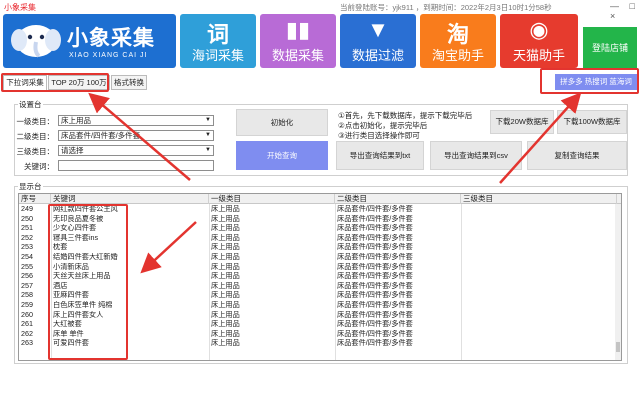  What do you see at coordinates (446, 7) in the screenshot?
I see `account-info: 当前登陆账号：yjk911 ，到期时间：2022年2月3日10时1分58秒` at bounding box center [446, 7].